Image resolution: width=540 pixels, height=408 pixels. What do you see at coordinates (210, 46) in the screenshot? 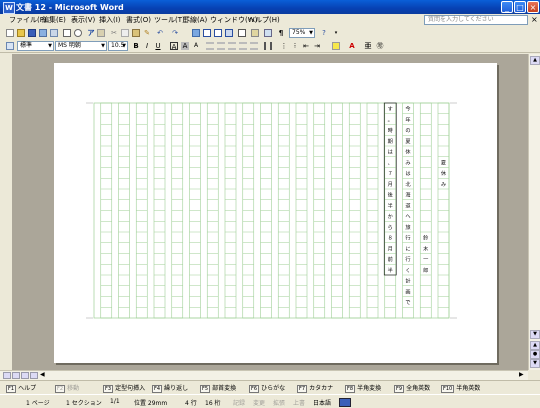
I see `justify-icon` at bounding box center [210, 46].